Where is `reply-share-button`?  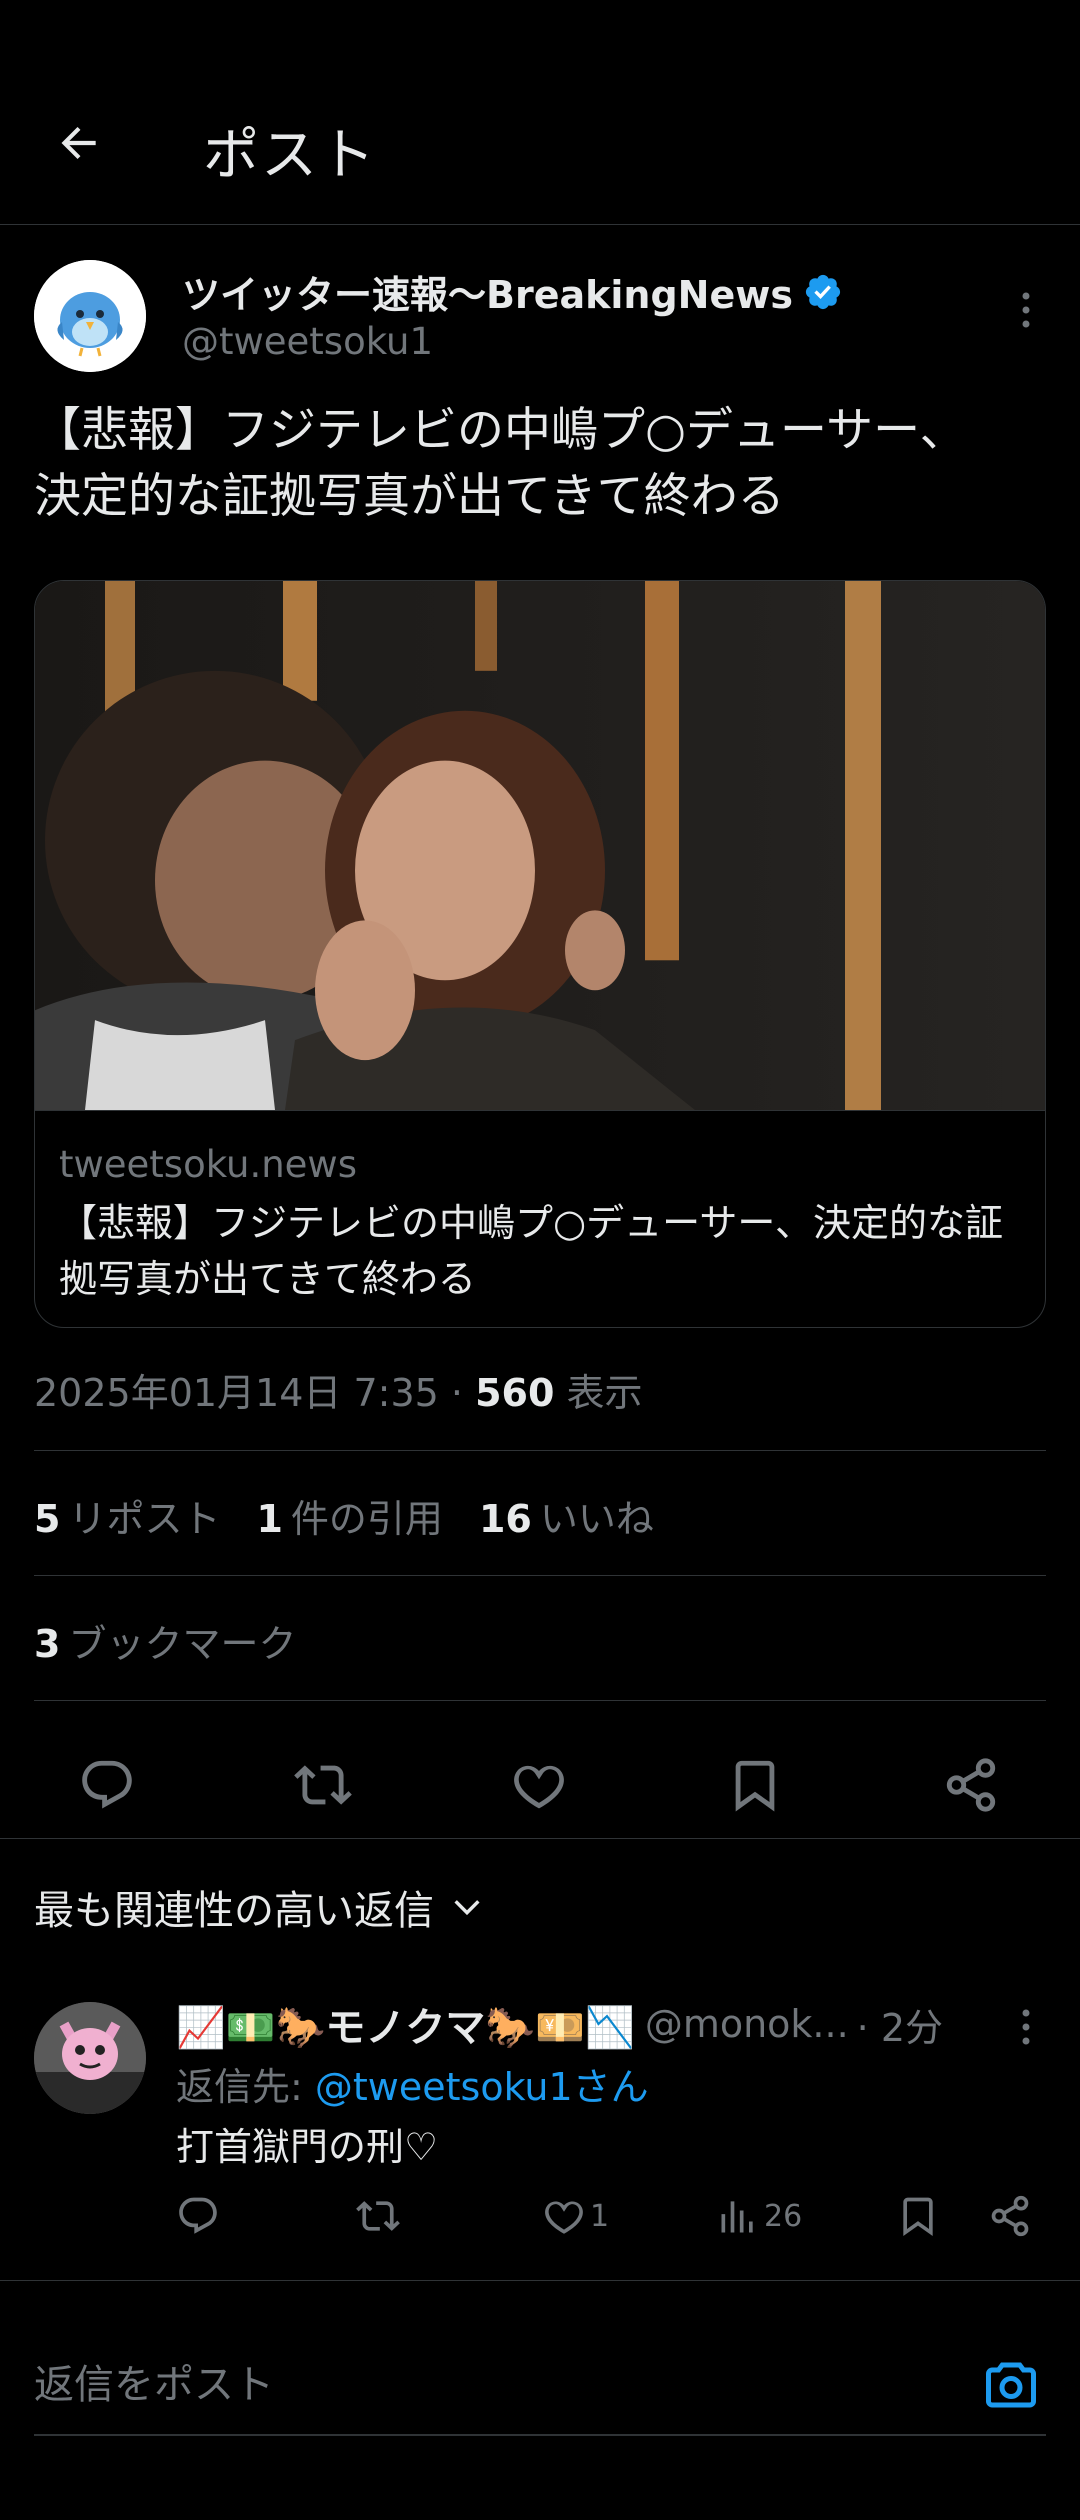 reply-share-button is located at coordinates (1010, 2216).